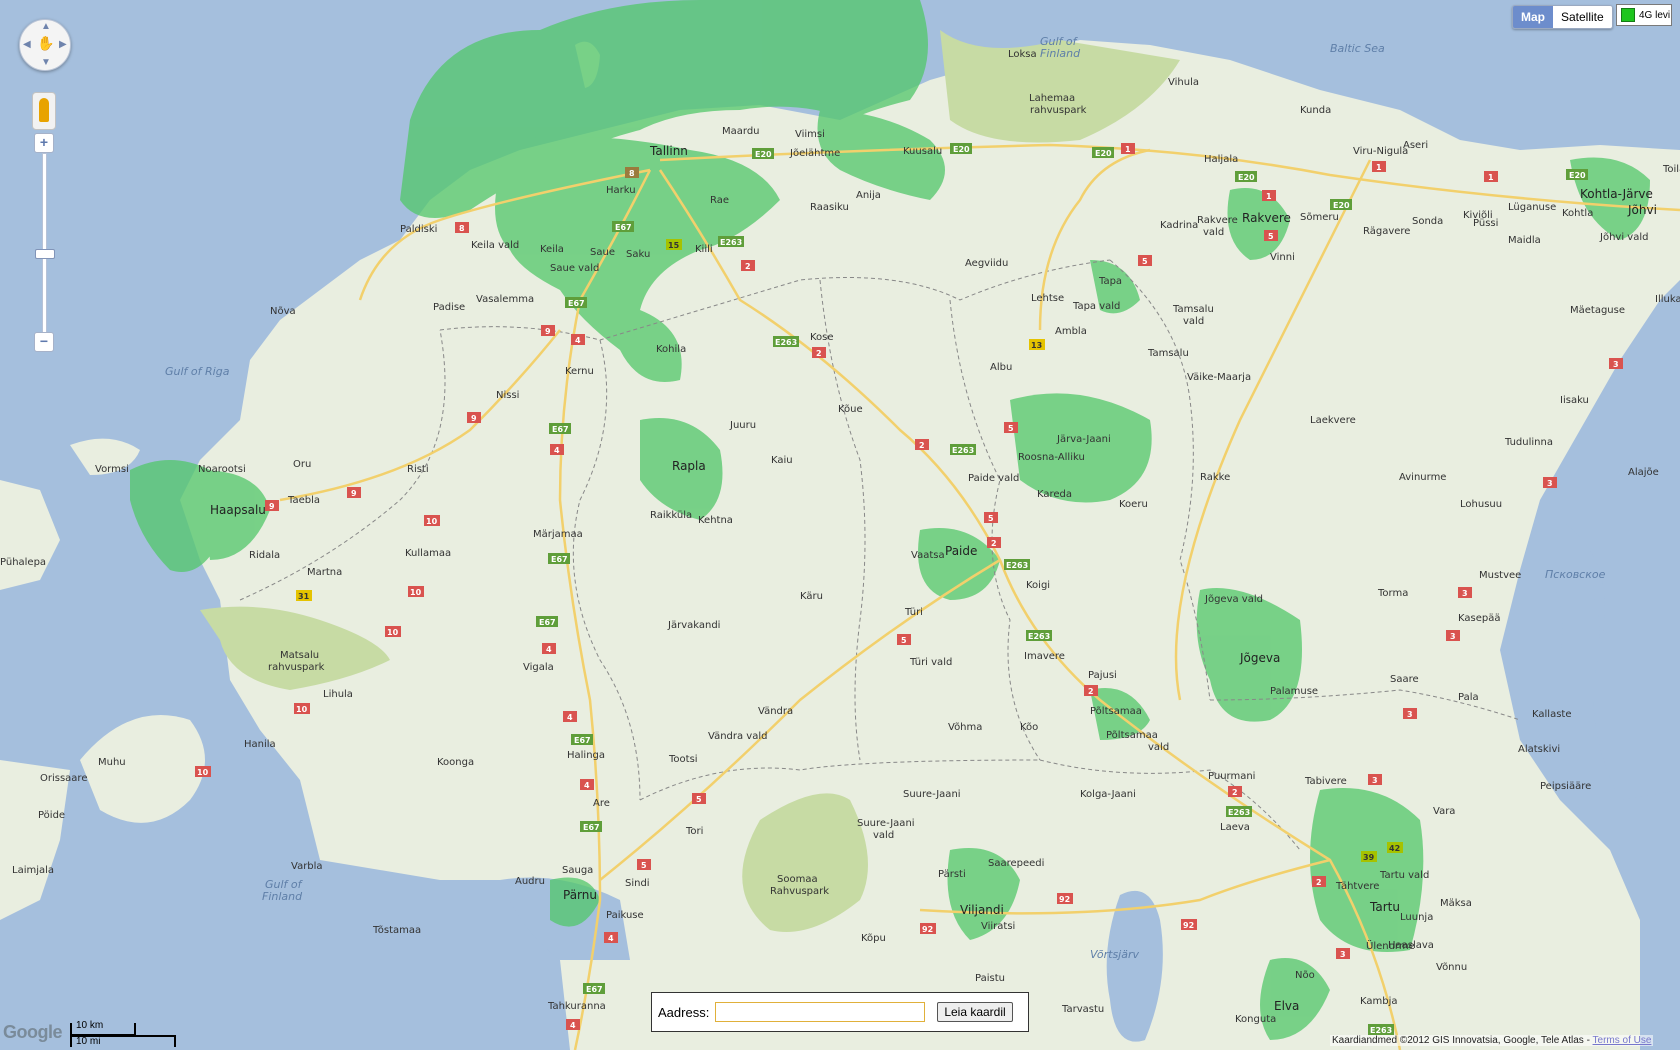  What do you see at coordinates (418, 229) in the screenshot?
I see `svg-text: Paldiski` at bounding box center [418, 229].